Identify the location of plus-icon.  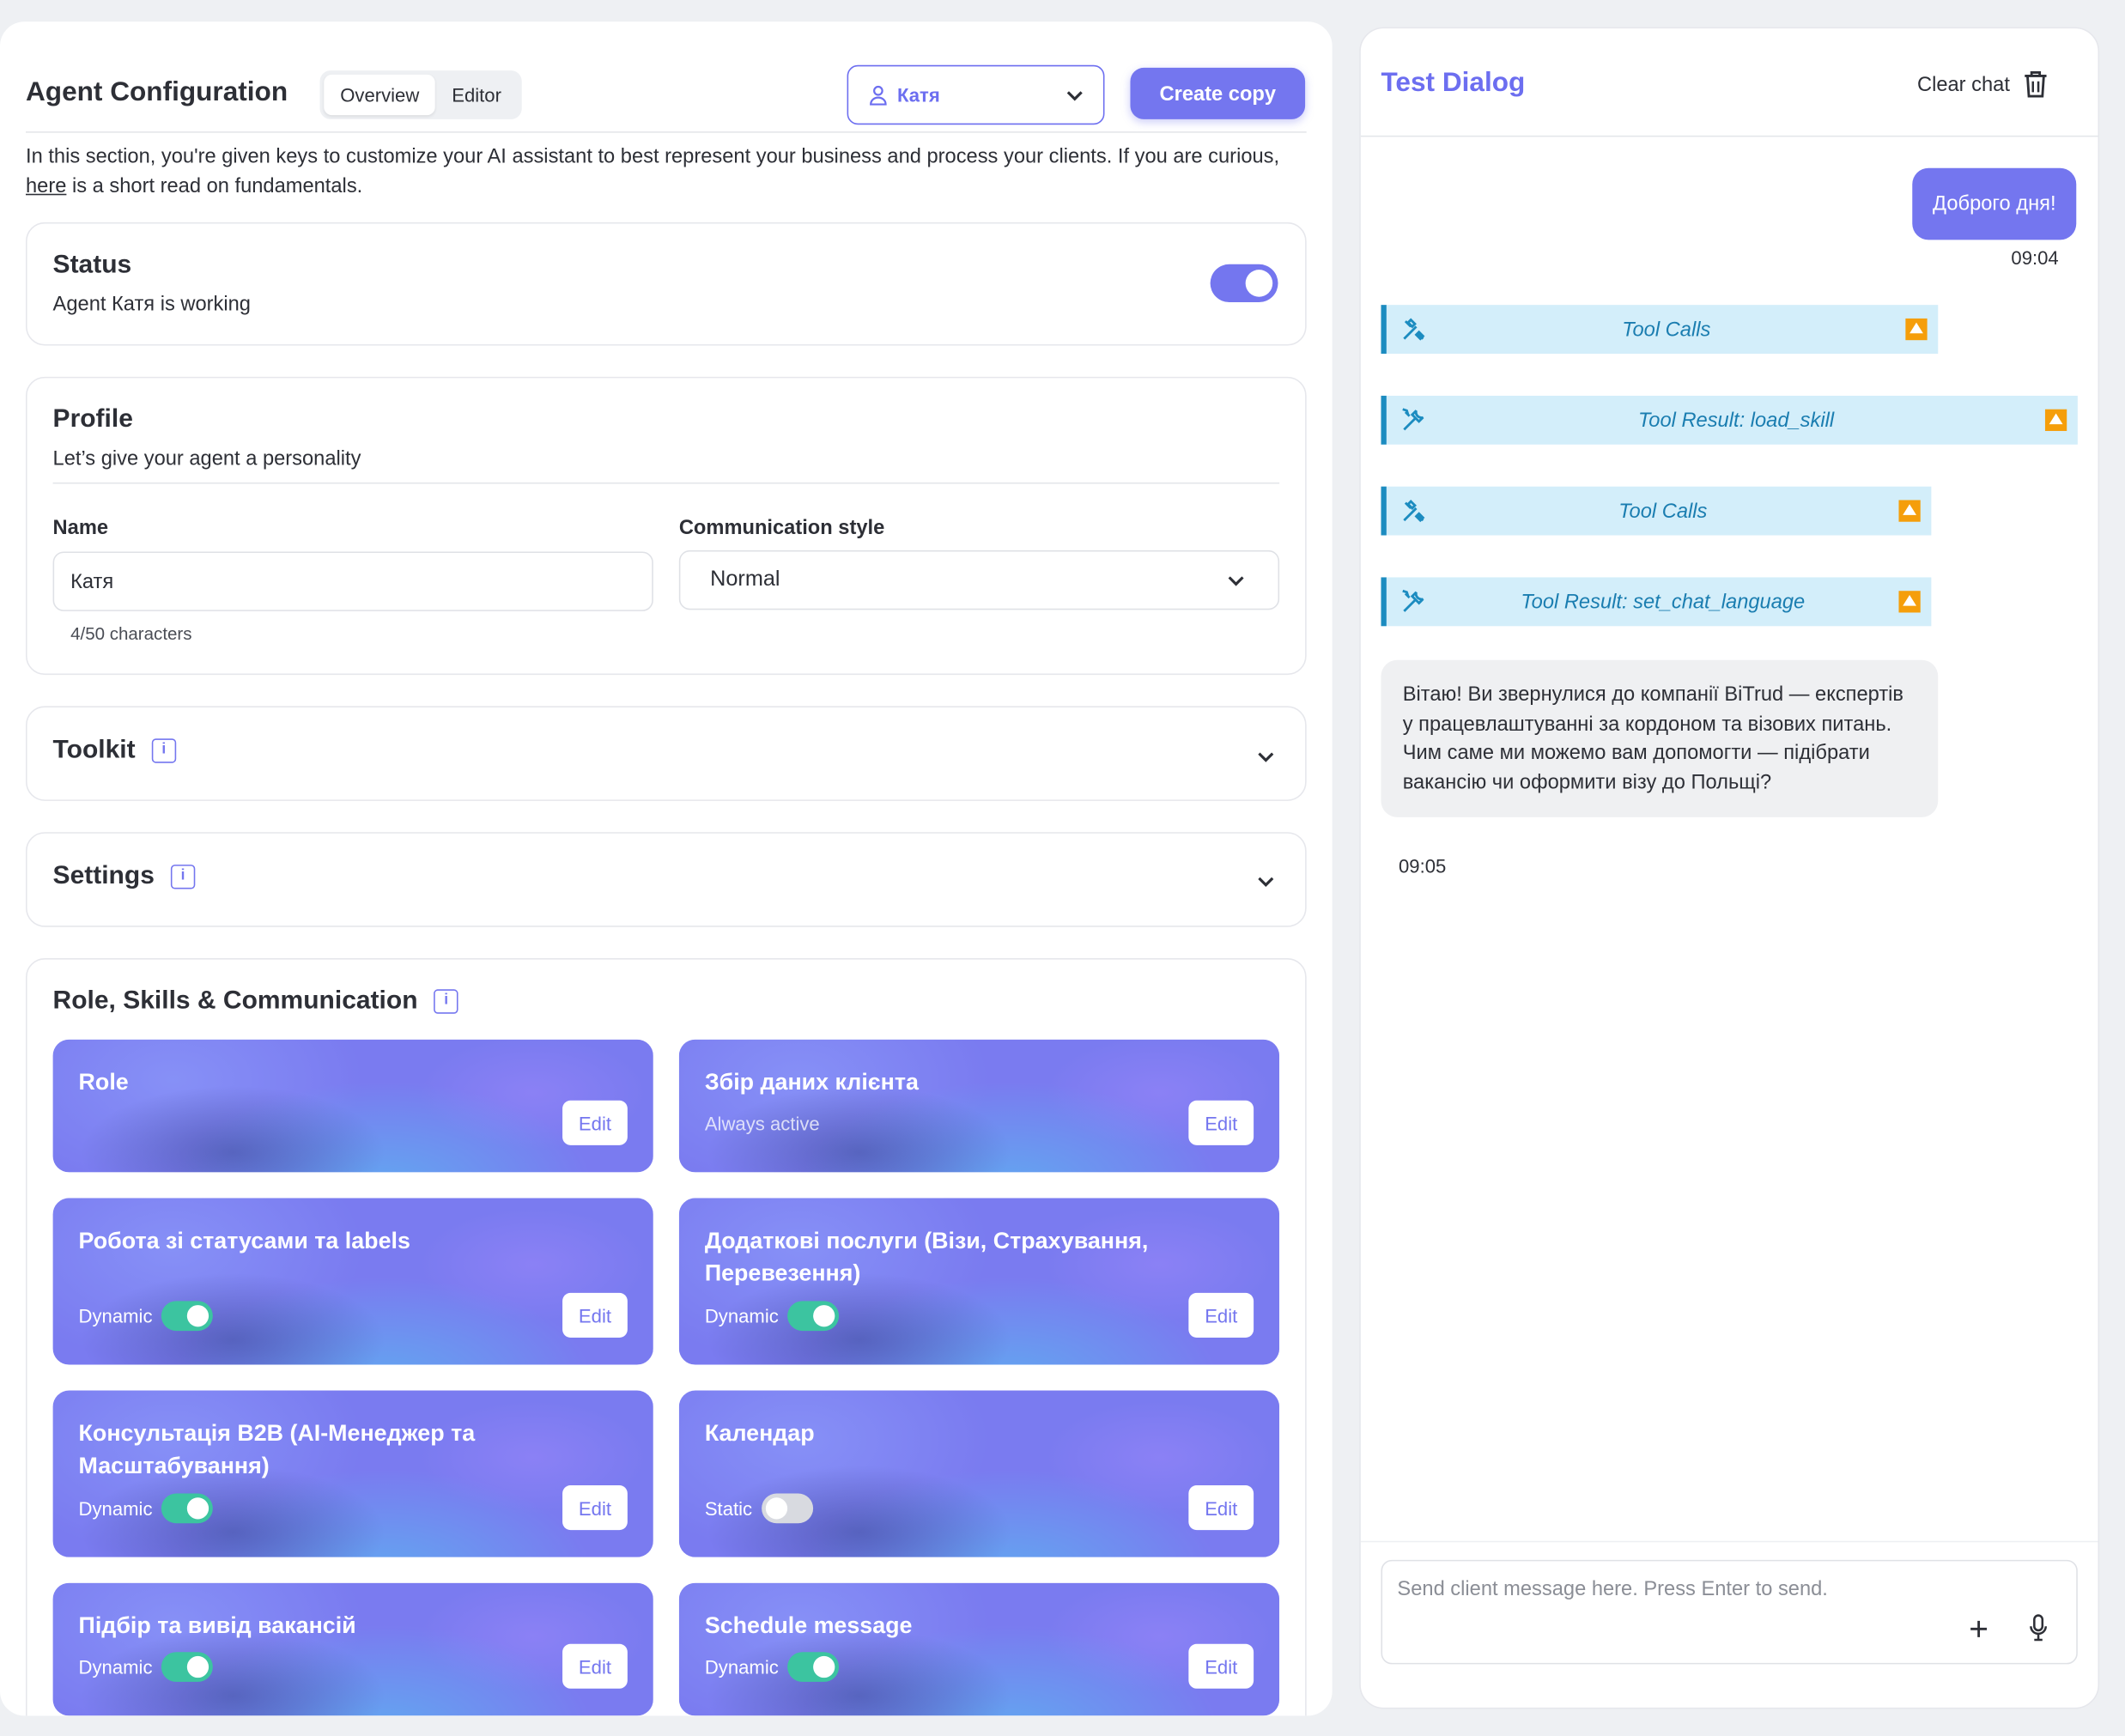
(1979, 1628).